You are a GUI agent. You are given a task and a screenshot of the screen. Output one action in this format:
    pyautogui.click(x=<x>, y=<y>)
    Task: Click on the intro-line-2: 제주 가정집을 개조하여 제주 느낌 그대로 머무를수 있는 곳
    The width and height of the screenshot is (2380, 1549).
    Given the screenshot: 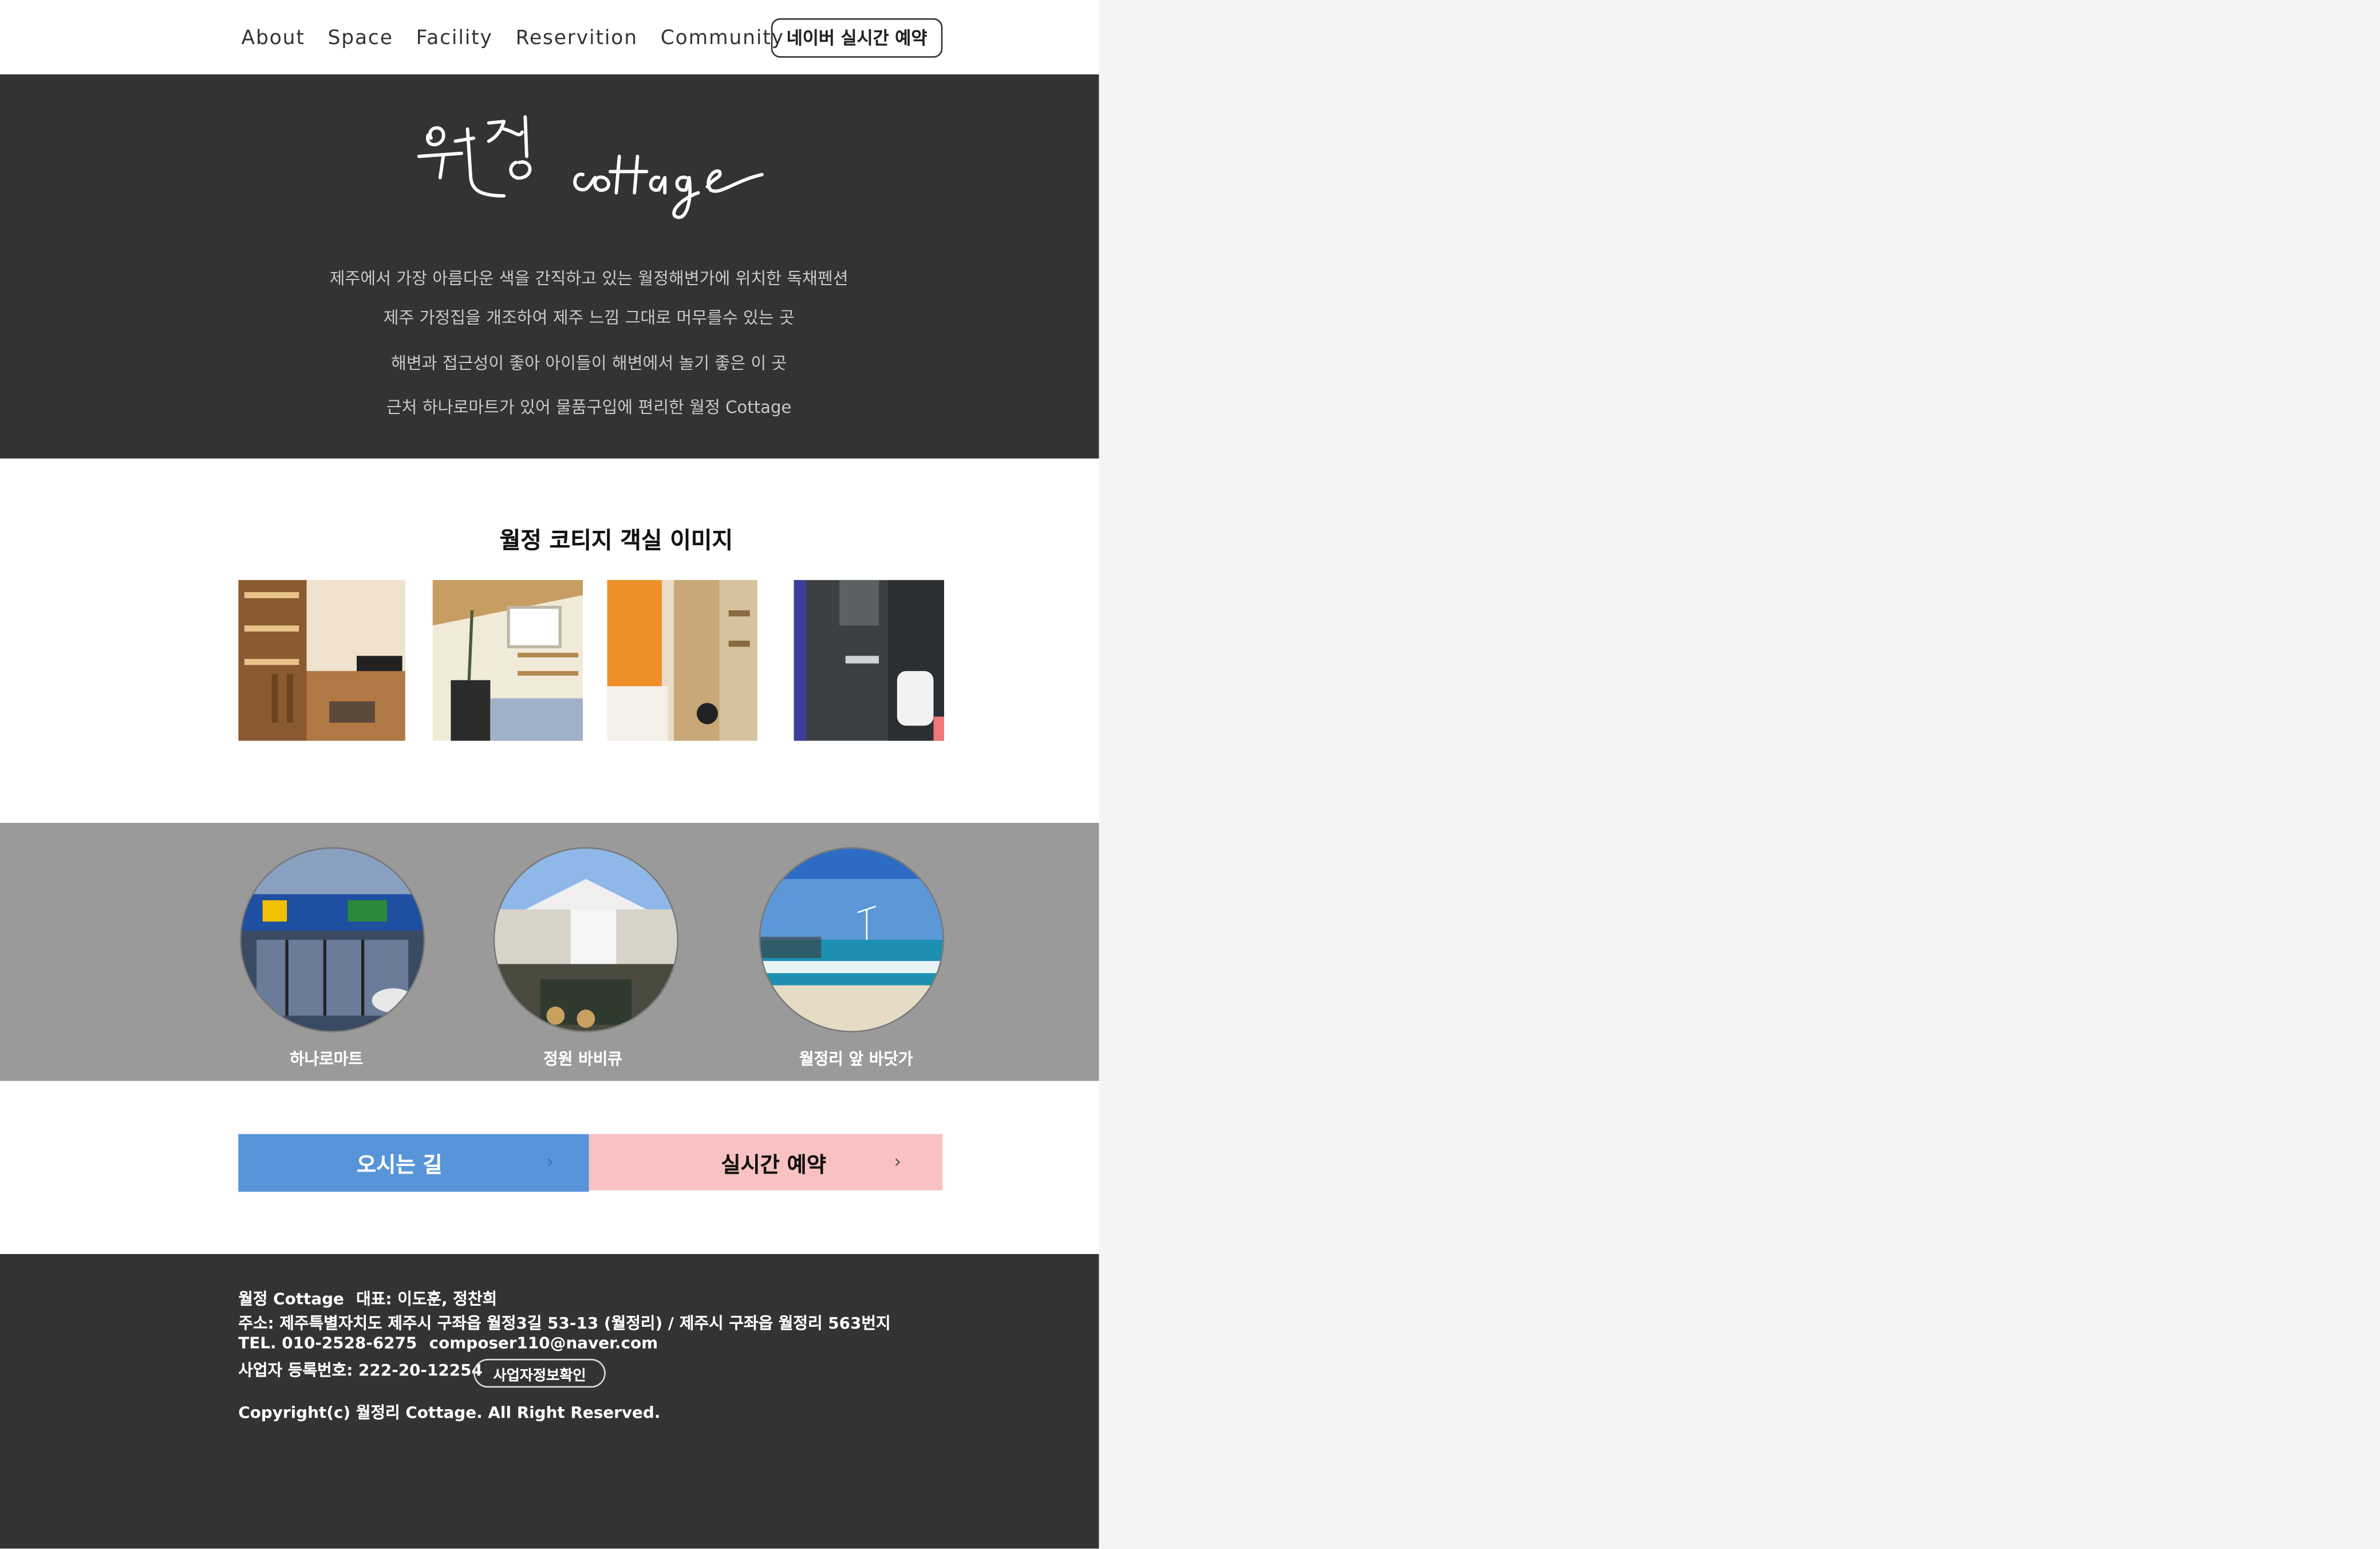 What is the action you would take?
    pyautogui.click(x=589, y=318)
    